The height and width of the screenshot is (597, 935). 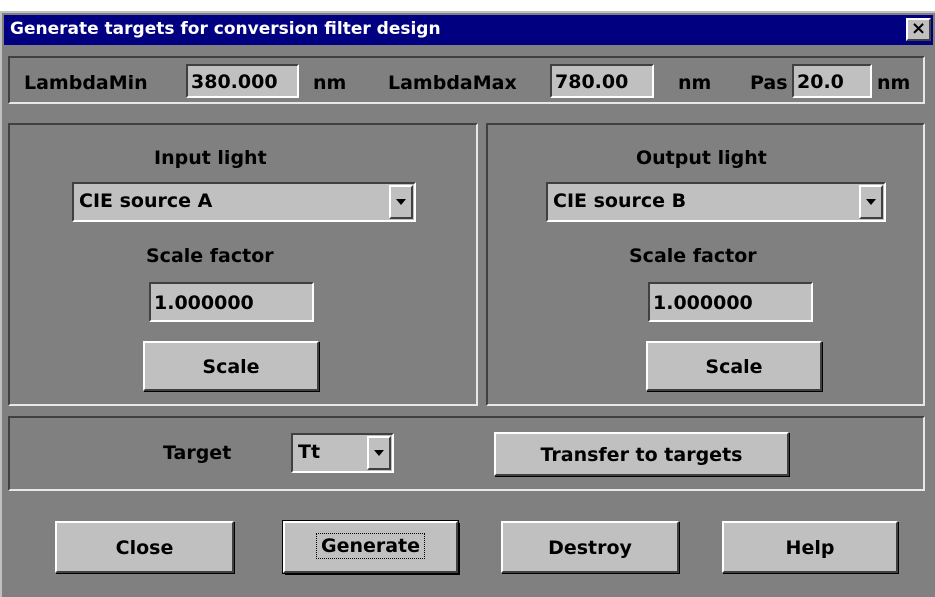 I want to click on output-scale-button-label: Scale, so click(x=734, y=367).